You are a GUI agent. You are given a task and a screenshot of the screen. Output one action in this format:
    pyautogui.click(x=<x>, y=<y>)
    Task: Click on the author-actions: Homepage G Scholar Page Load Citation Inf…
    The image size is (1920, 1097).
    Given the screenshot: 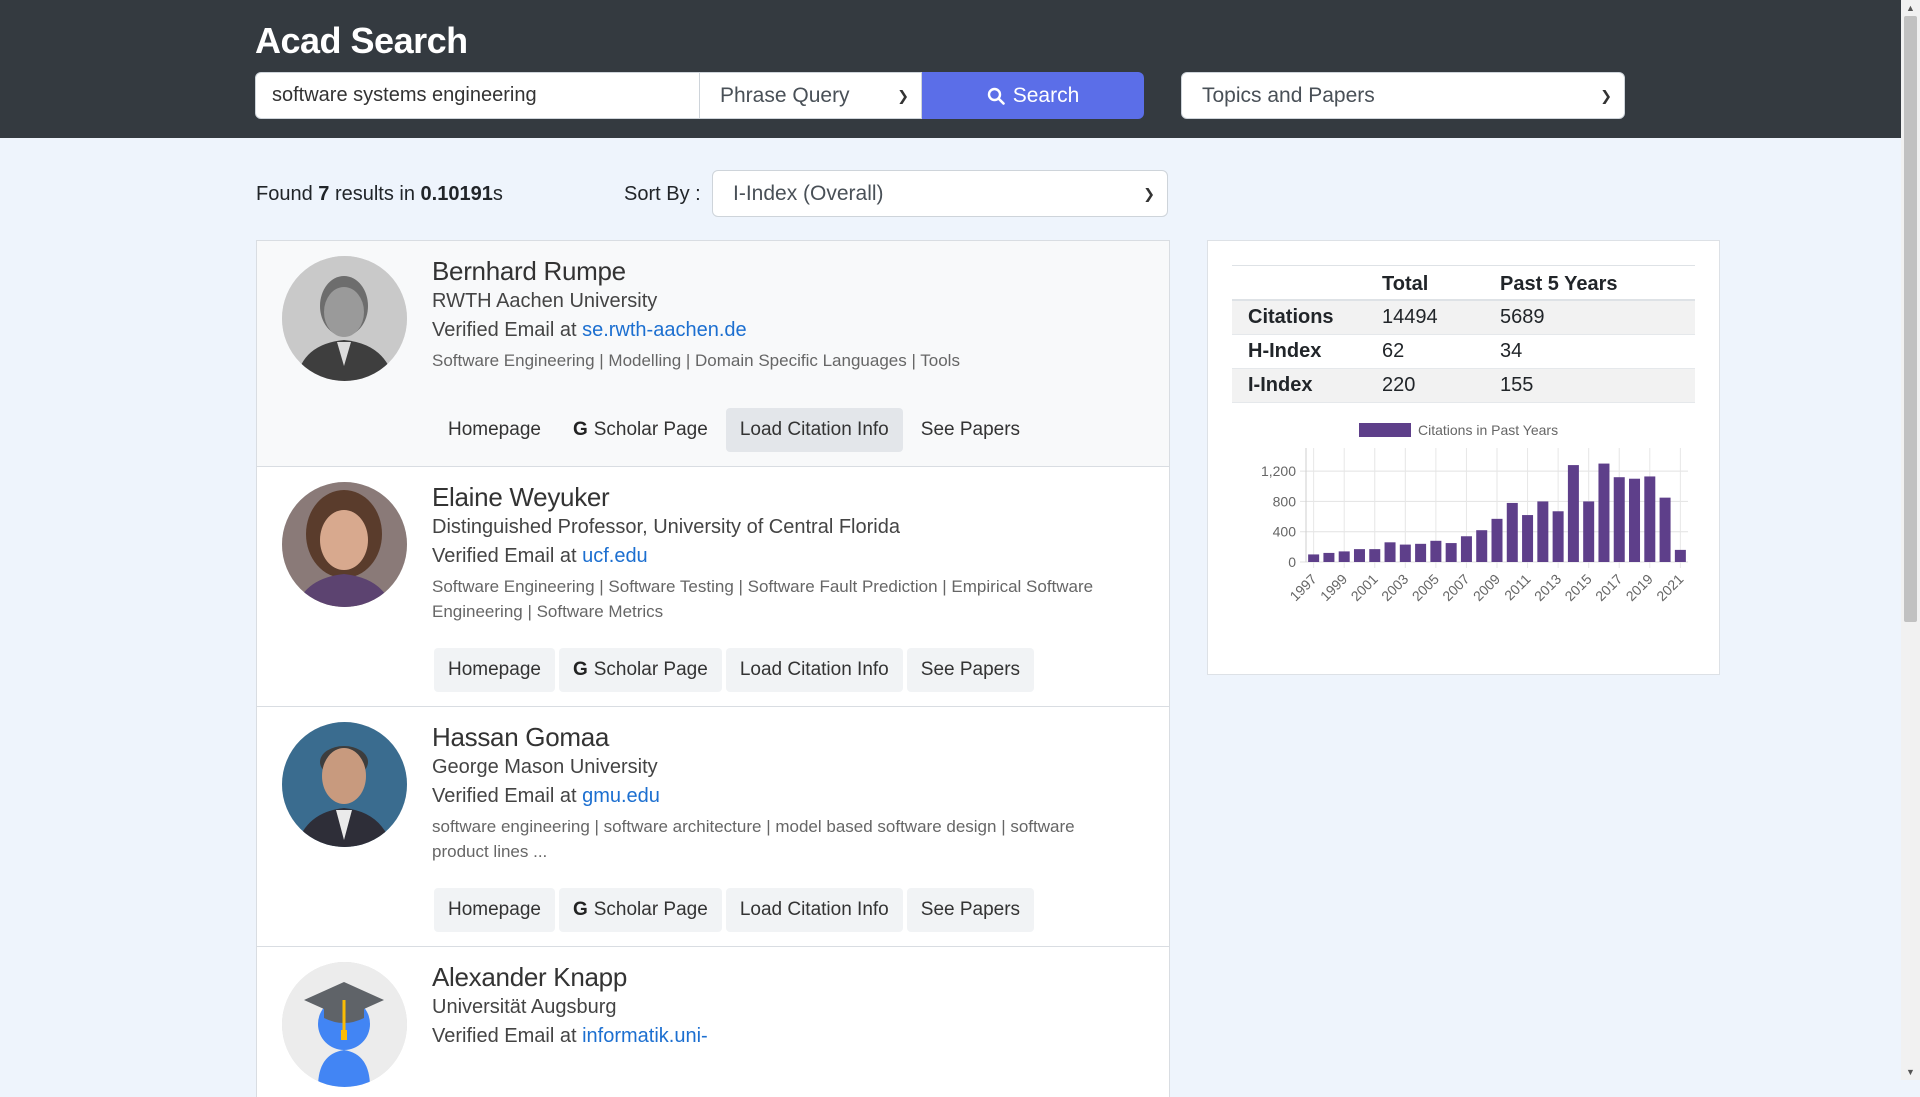 What is the action you would take?
    pyautogui.click(x=734, y=430)
    